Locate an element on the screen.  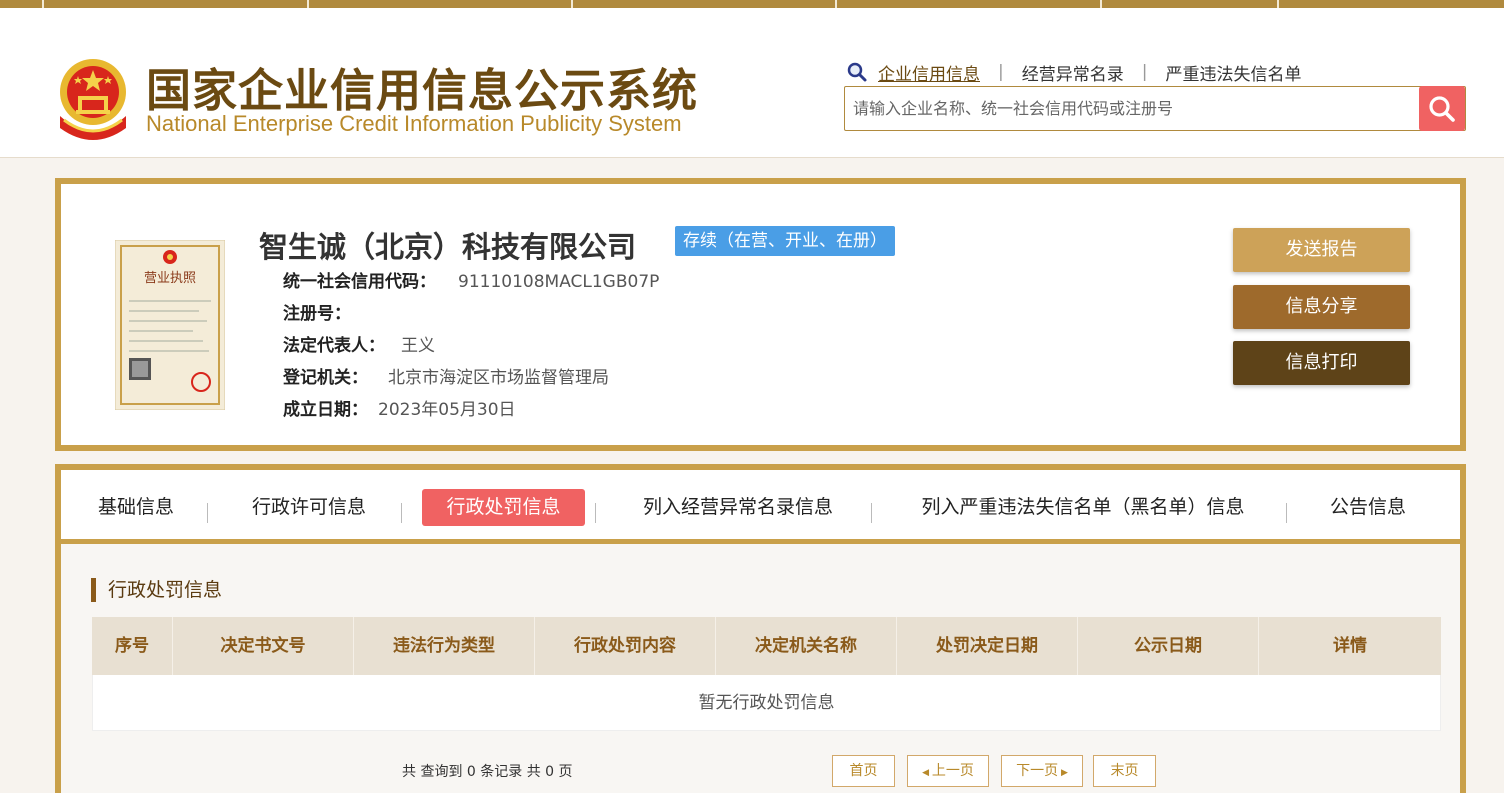
empty-message: 暂无行政处罚信息 is located at coordinates (766, 703).